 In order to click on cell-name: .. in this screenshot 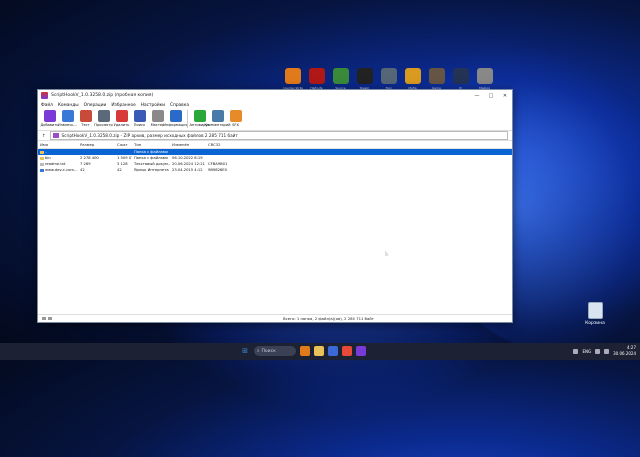, I will do `click(58, 152)`.